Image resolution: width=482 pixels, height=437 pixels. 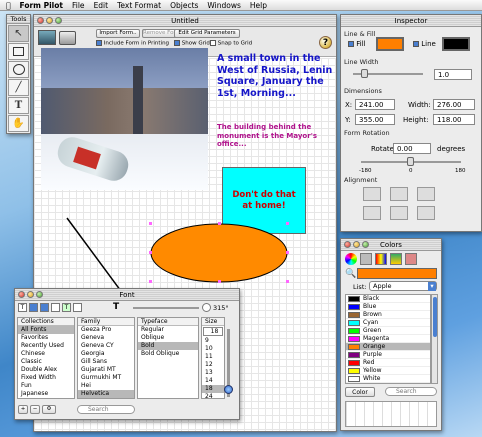 What do you see at coordinates (403, 286) in the screenshot?
I see `list-popup: Apple ▾` at bounding box center [403, 286].